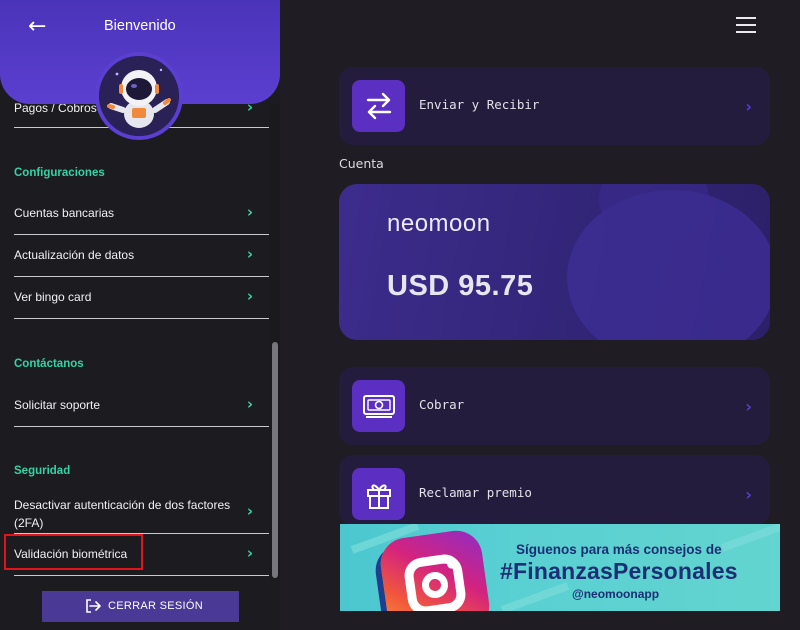 The height and width of the screenshot is (630, 800). What do you see at coordinates (141, 256) in the screenshot?
I see `sidebar-item-update-data: Actualización de datos ›` at bounding box center [141, 256].